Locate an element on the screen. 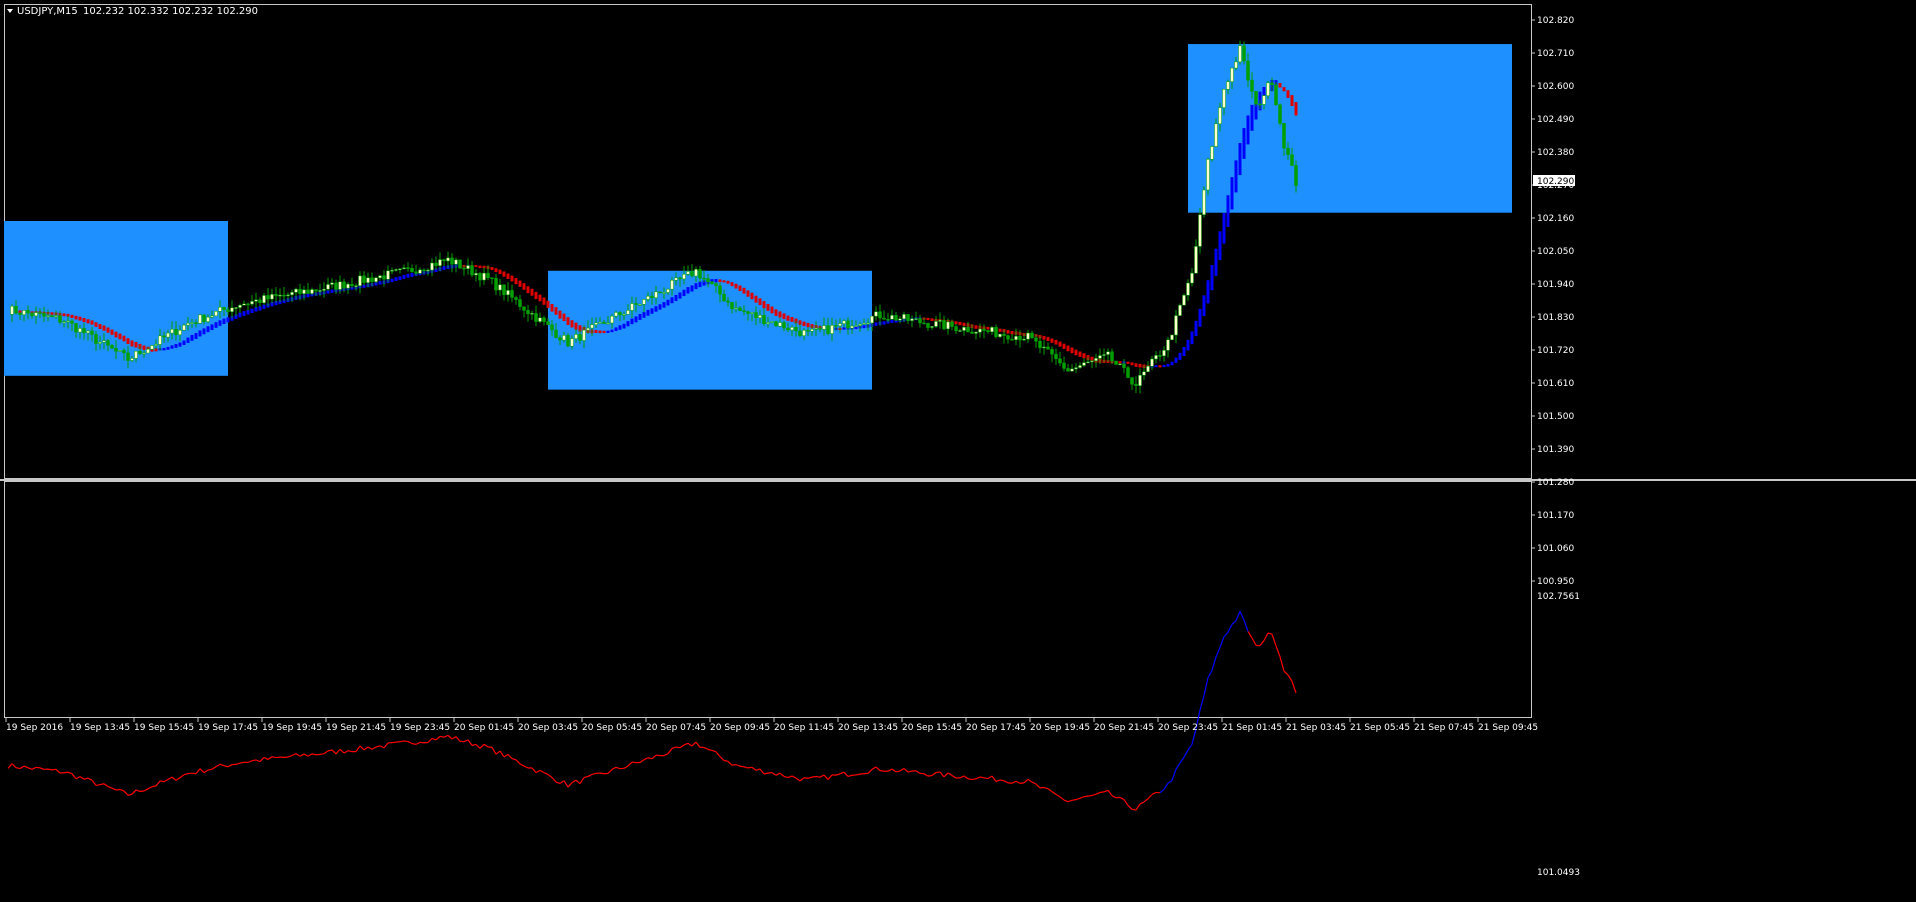 Image resolution: width=1916 pixels, height=902 pixels. price-tick-label: 102.050 is located at coordinates (1555, 252).